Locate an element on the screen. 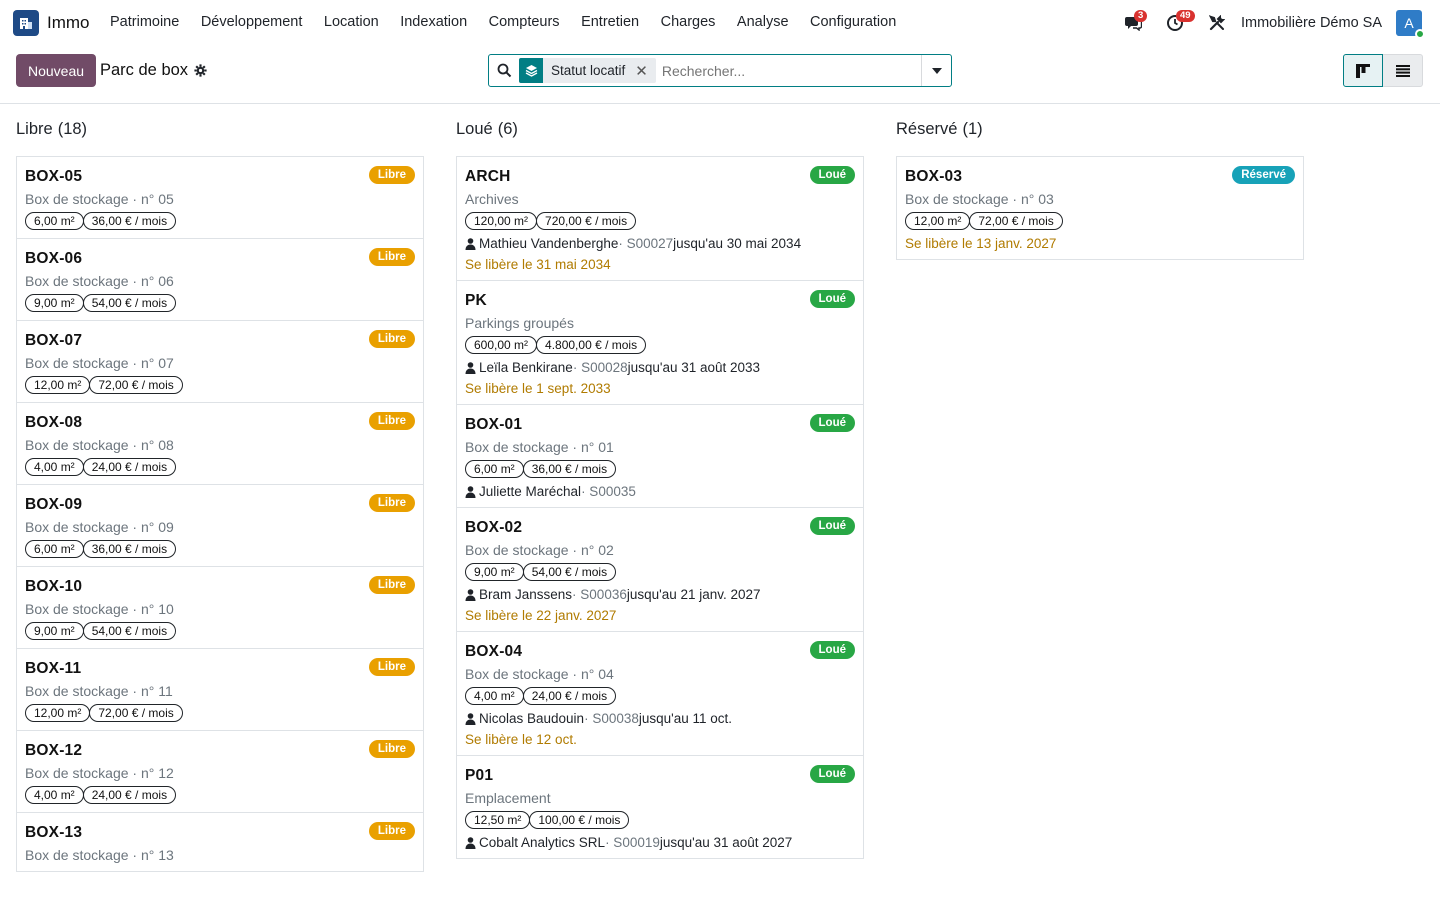  layers-icon is located at coordinates (531, 70).